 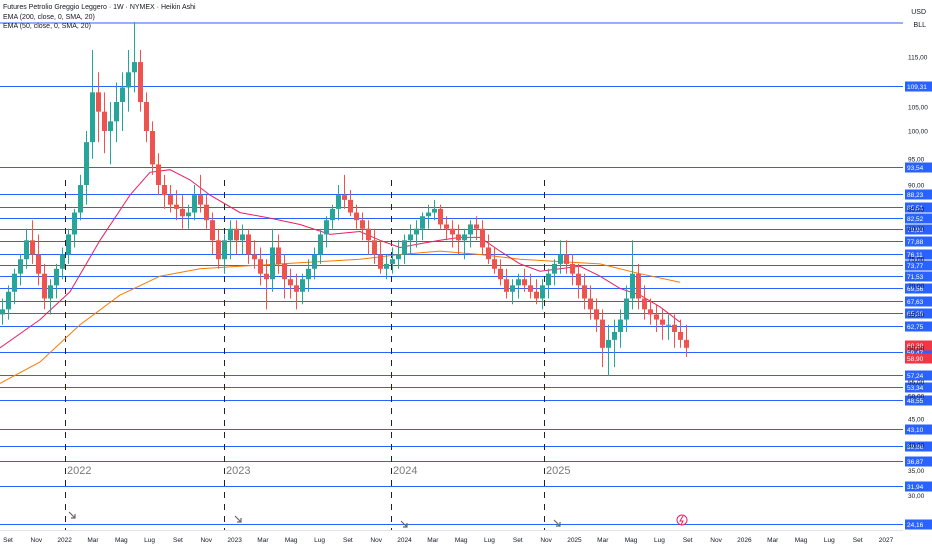 I want to click on price-tick: 45,00, so click(x=916, y=419).